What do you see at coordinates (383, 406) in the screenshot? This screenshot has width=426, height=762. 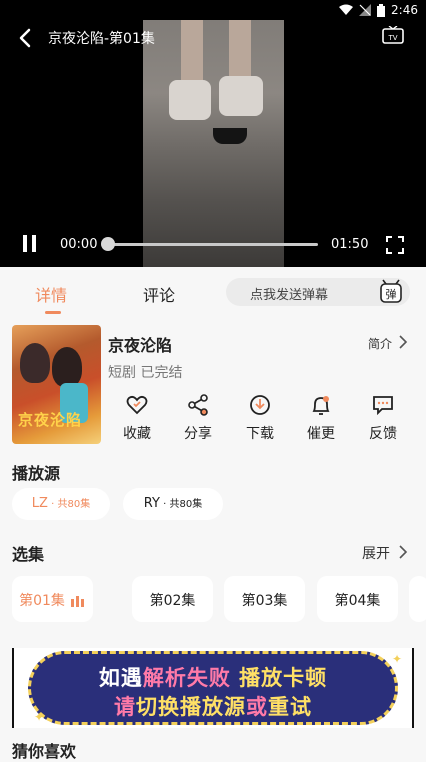 I see `feedback-icon` at bounding box center [383, 406].